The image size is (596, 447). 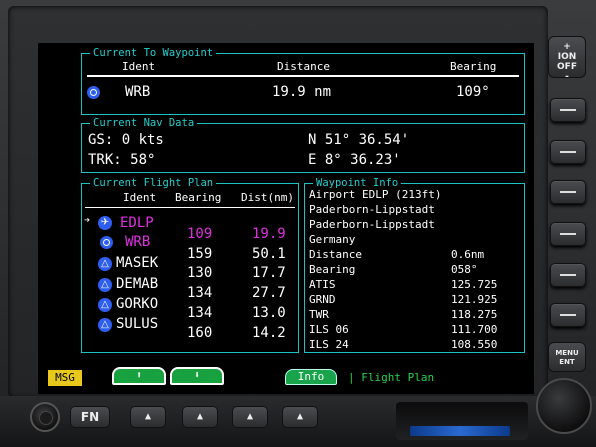 What do you see at coordinates (200, 417) in the screenshot?
I see `softkey-2: ▲` at bounding box center [200, 417].